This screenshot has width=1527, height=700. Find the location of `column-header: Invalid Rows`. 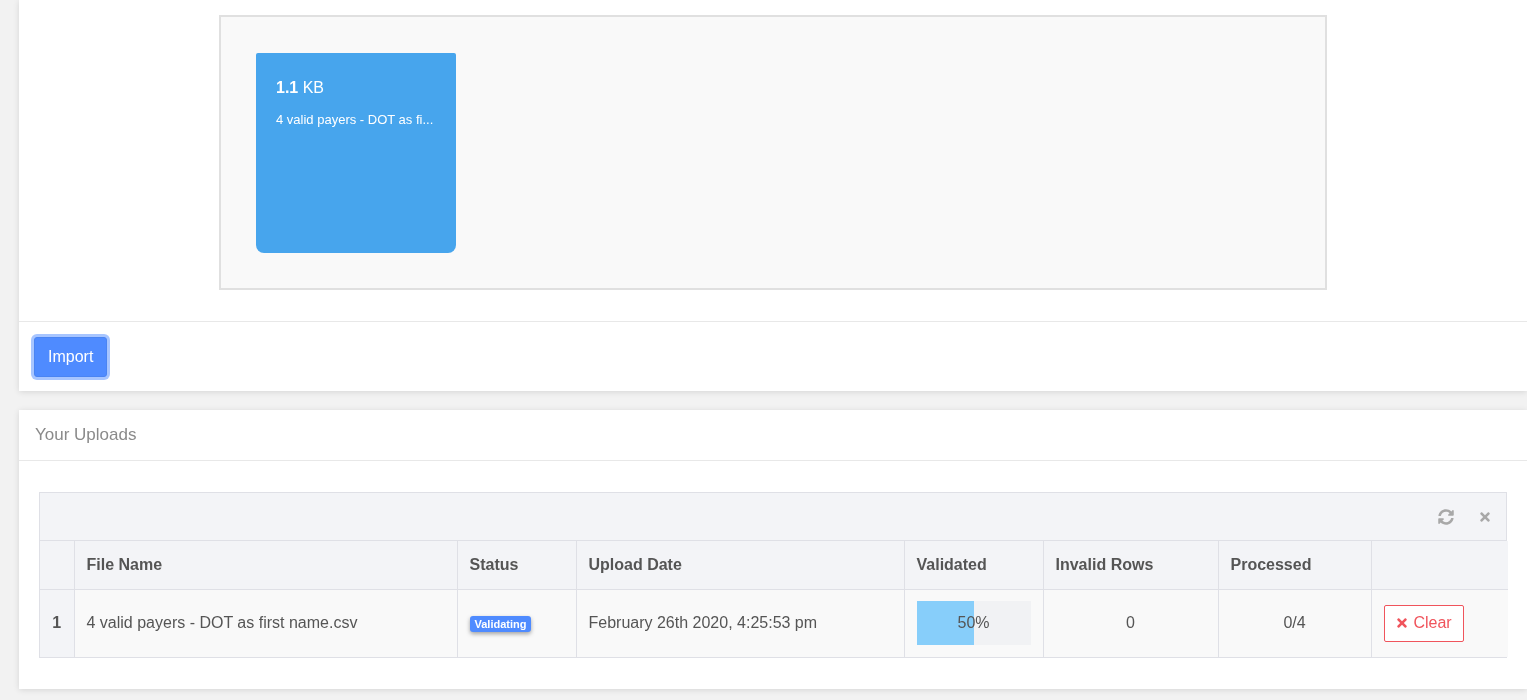

column-header: Invalid Rows is located at coordinates (1130, 565).